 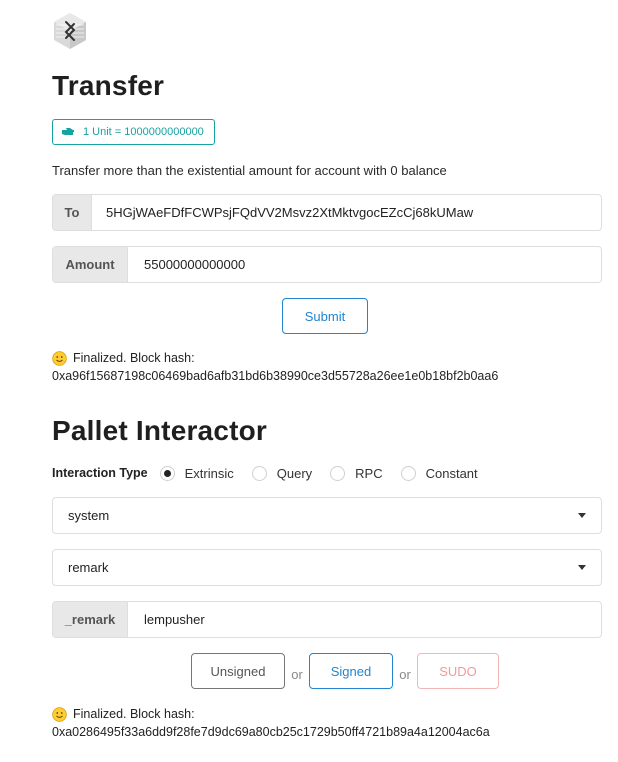 What do you see at coordinates (134, 714) in the screenshot?
I see `pallet-status-text: Finalized. Block hash:` at bounding box center [134, 714].